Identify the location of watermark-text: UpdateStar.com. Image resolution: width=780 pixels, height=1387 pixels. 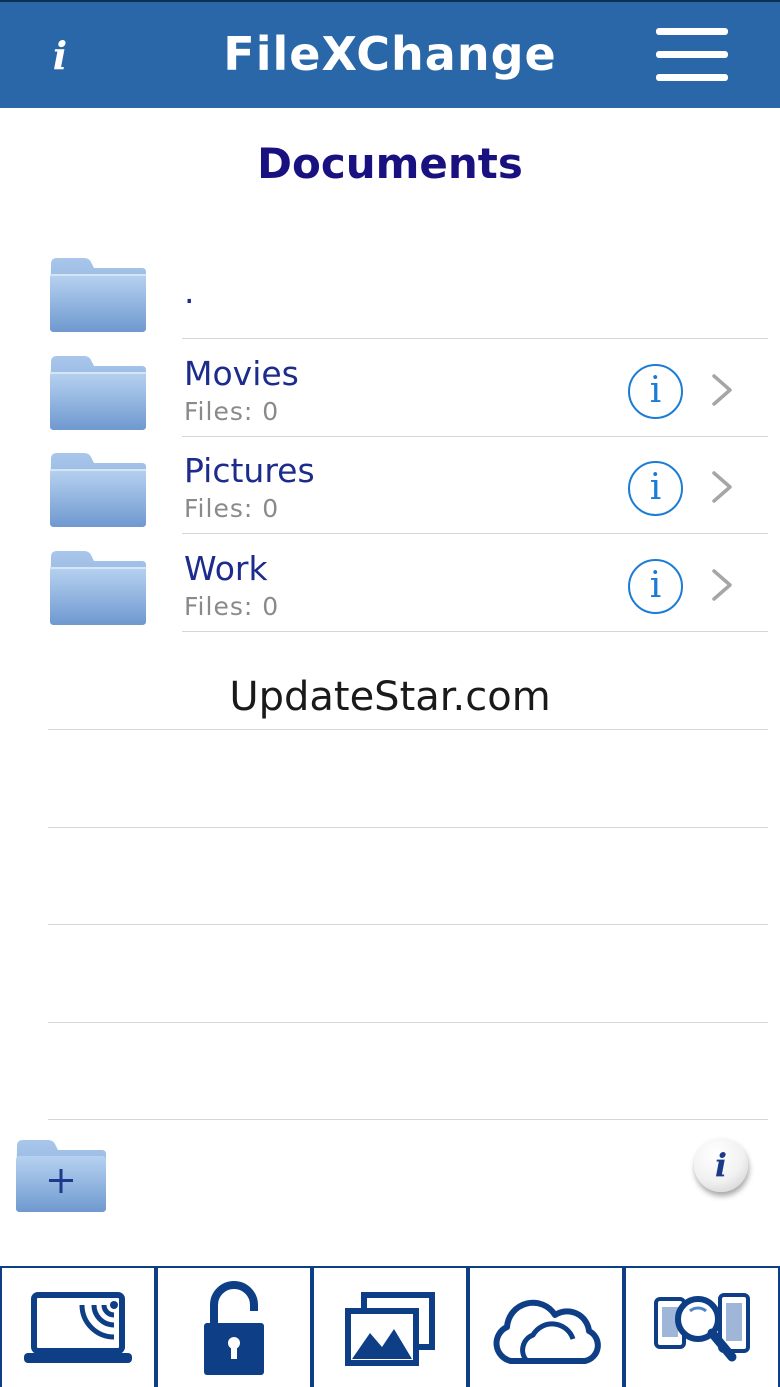
(390, 697).